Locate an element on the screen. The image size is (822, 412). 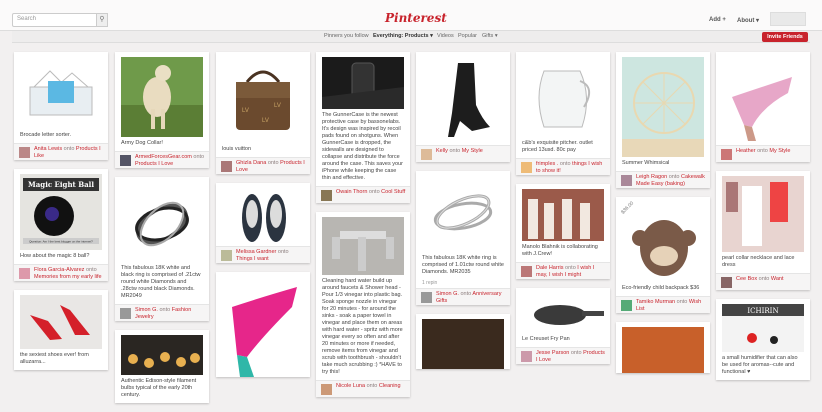
pin-description: Eco-friendly child backpack $36 is located at coordinates (661, 288).